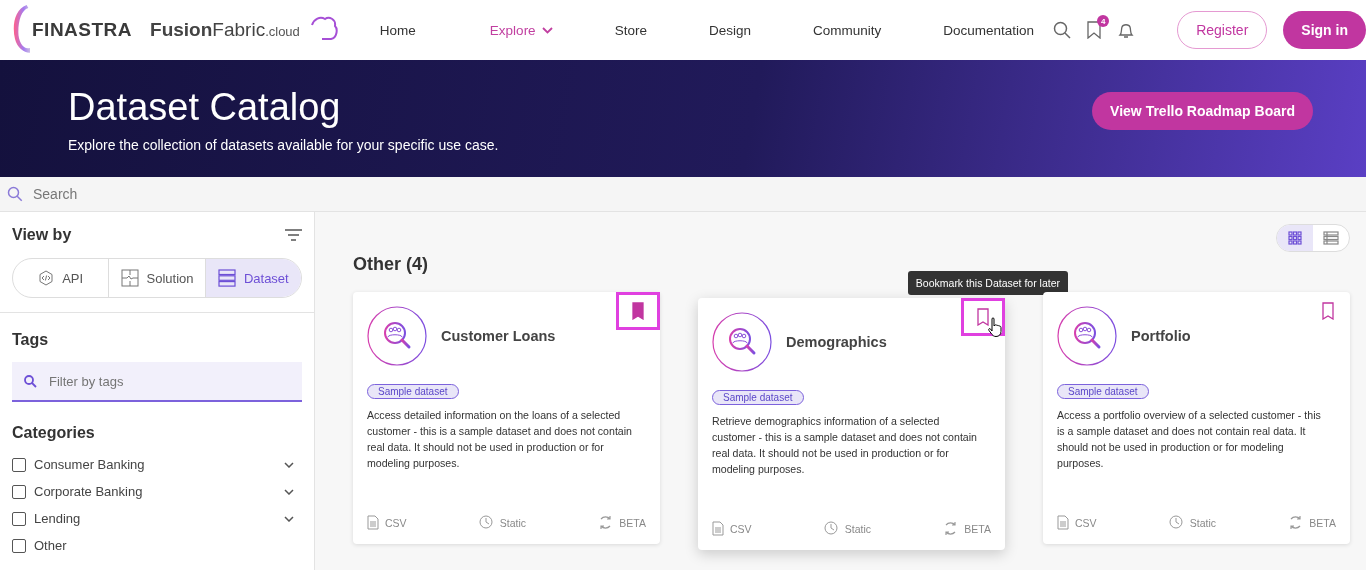 The width and height of the screenshot is (1366, 570). I want to click on page-title: Dataset Catalog, so click(205, 106).